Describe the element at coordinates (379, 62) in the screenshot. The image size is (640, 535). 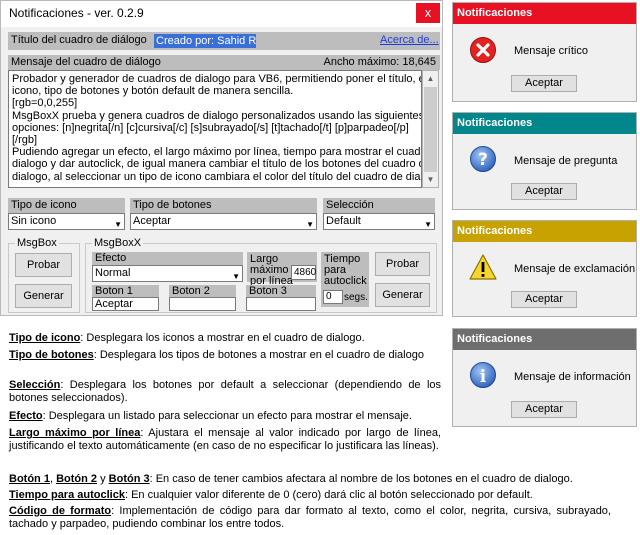
I see `max-width-readout: Ancho máximo: 18,645` at that location.